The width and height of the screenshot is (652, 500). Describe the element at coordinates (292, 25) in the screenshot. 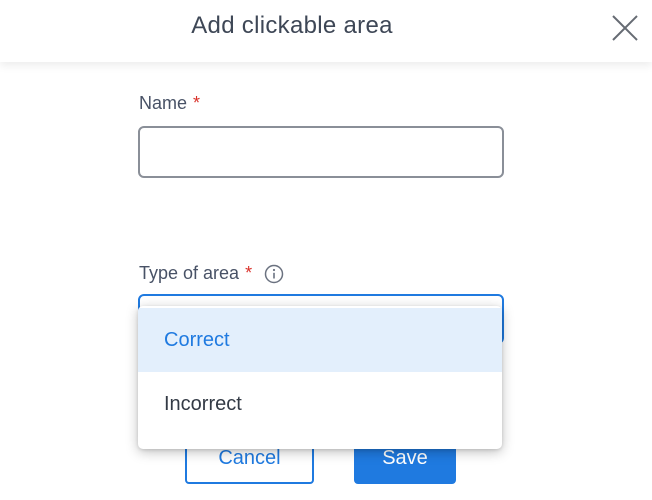

I see `dialog-title: Add clickable area` at that location.